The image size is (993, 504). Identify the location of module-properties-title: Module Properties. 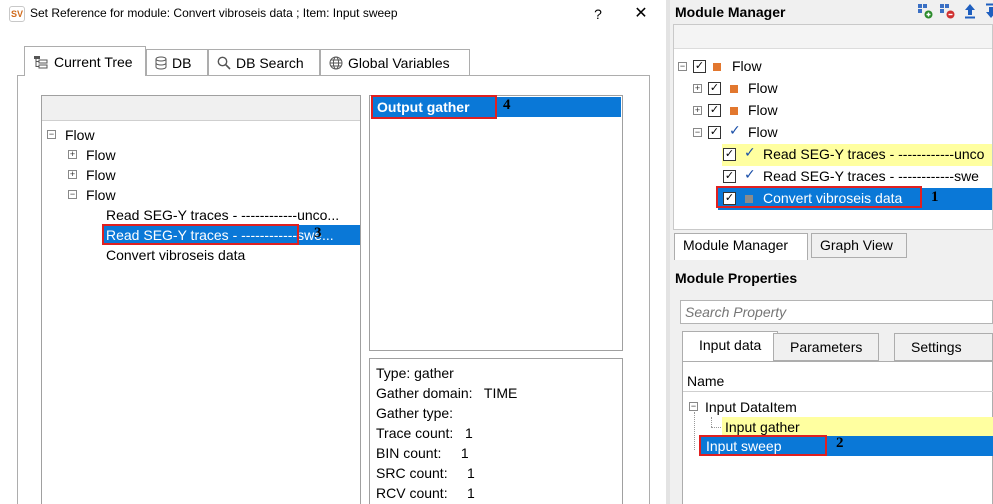
(736, 278).